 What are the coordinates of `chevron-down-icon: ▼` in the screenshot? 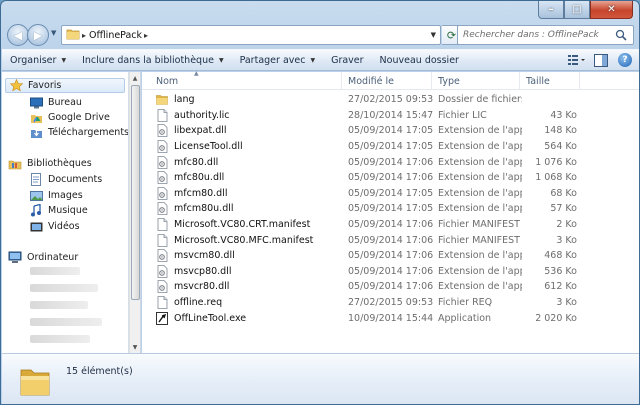 It's located at (313, 60).